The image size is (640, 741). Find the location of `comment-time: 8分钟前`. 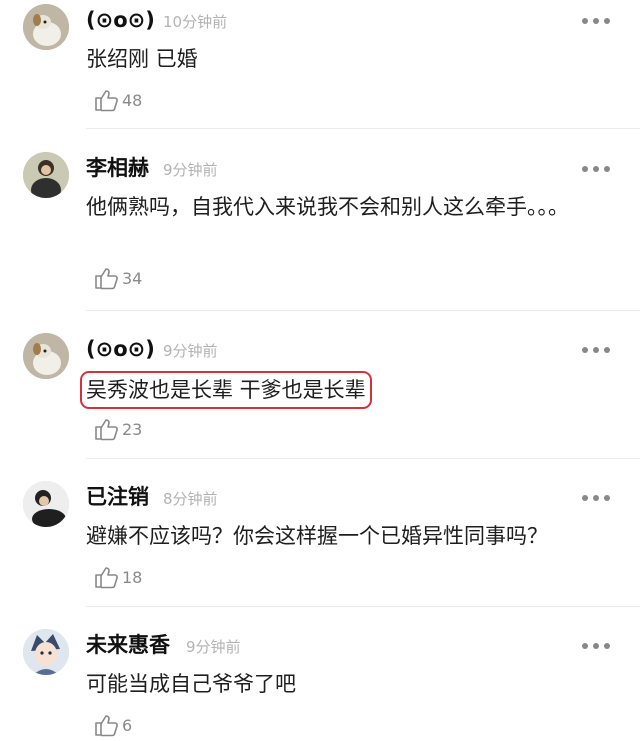

comment-time: 8分钟前 is located at coordinates (190, 499).